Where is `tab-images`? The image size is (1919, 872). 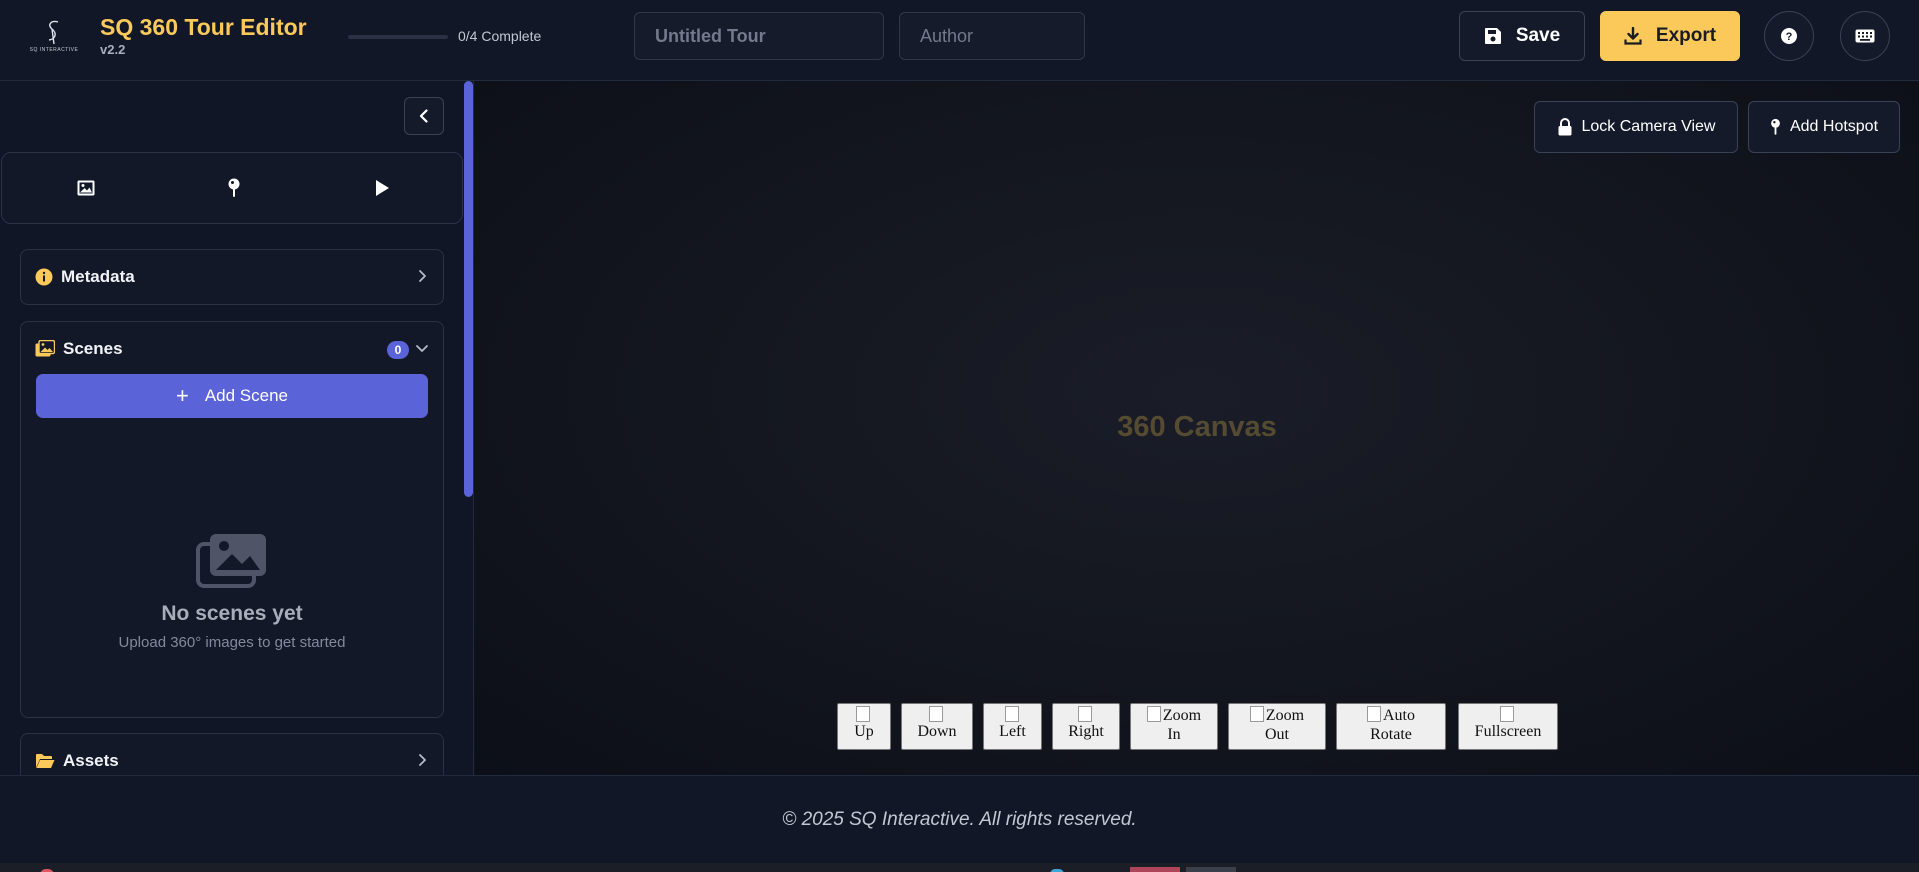 tab-images is located at coordinates (86, 188).